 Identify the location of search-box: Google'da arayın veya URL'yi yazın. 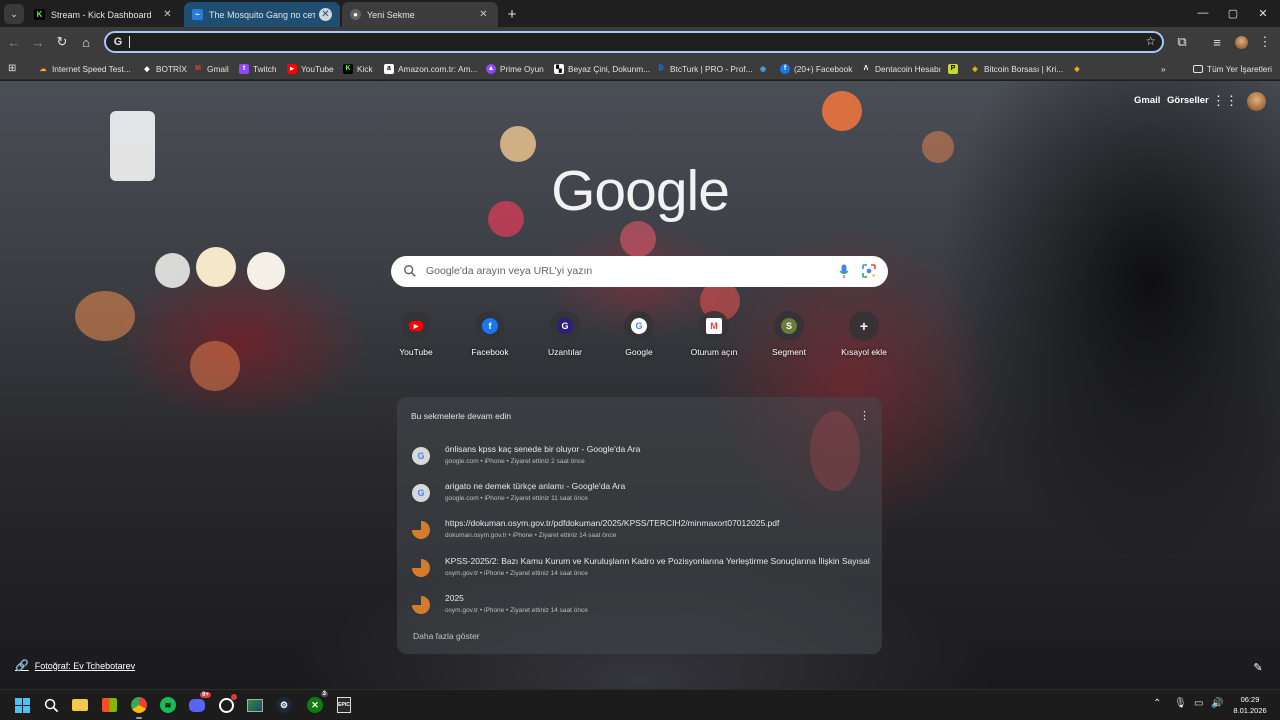
(639, 271).